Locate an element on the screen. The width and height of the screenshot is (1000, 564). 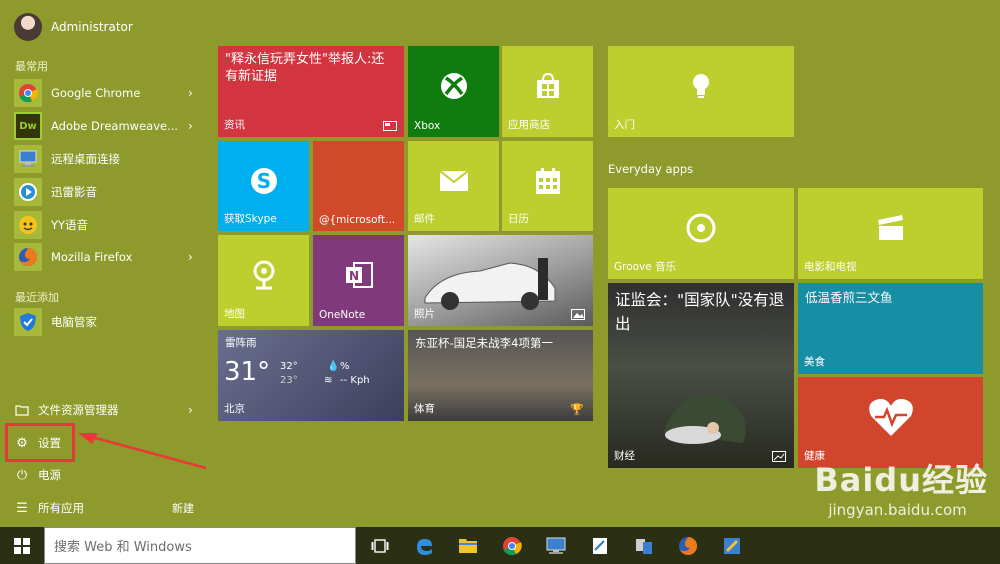
taskbar-file-explorer is located at coordinates (468, 545).